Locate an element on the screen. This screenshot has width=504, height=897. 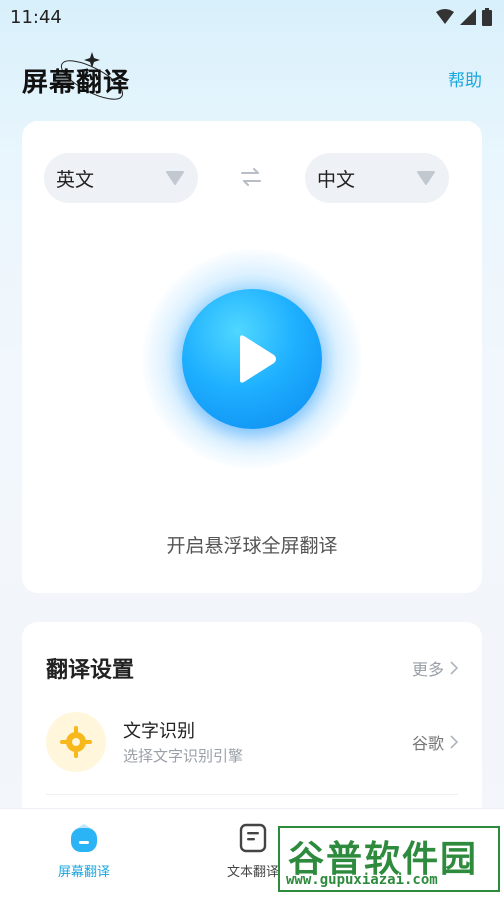
play-icon is located at coordinates (258, 359).